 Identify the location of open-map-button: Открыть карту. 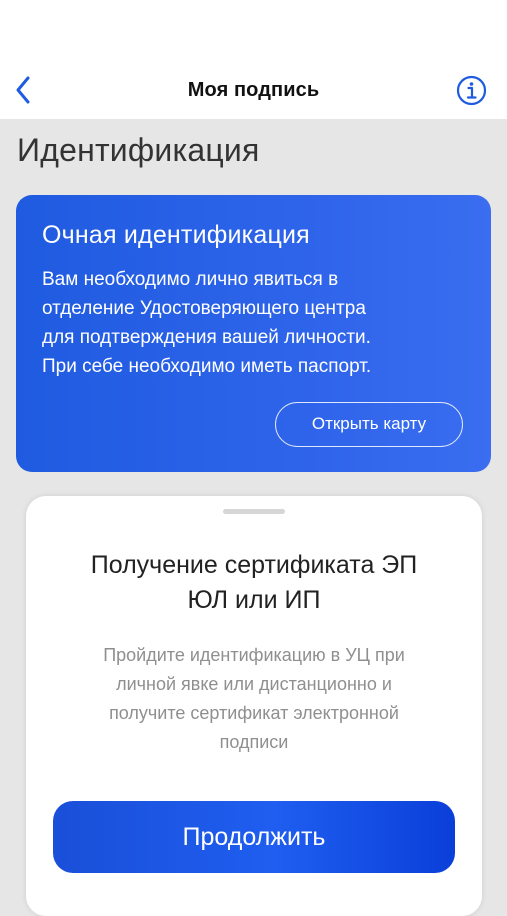
(369, 424).